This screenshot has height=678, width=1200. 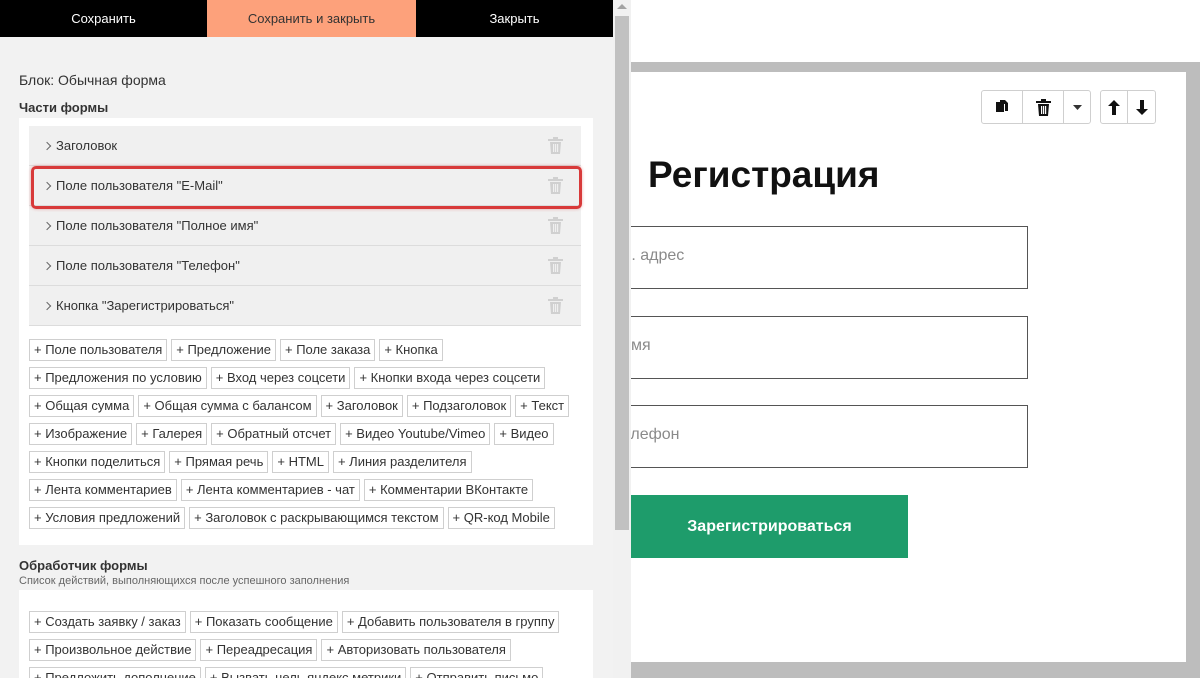 I want to click on add-vk-comments-button: + Комментарии ВКонтакте, so click(x=448, y=490).